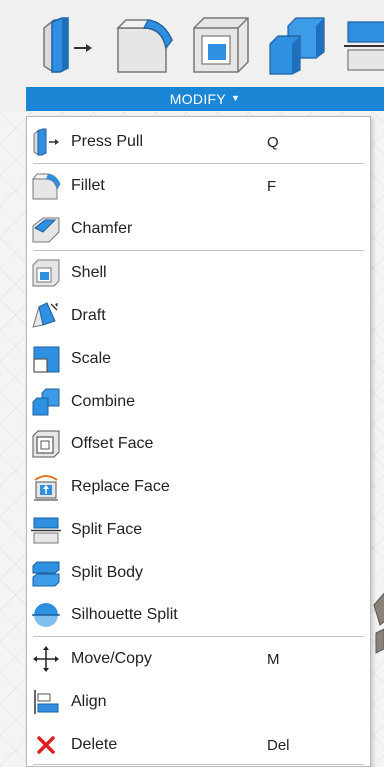 The width and height of the screenshot is (384, 767). Describe the element at coordinates (198, 573) in the screenshot. I see `menu-item-split-body: Split Body` at that location.